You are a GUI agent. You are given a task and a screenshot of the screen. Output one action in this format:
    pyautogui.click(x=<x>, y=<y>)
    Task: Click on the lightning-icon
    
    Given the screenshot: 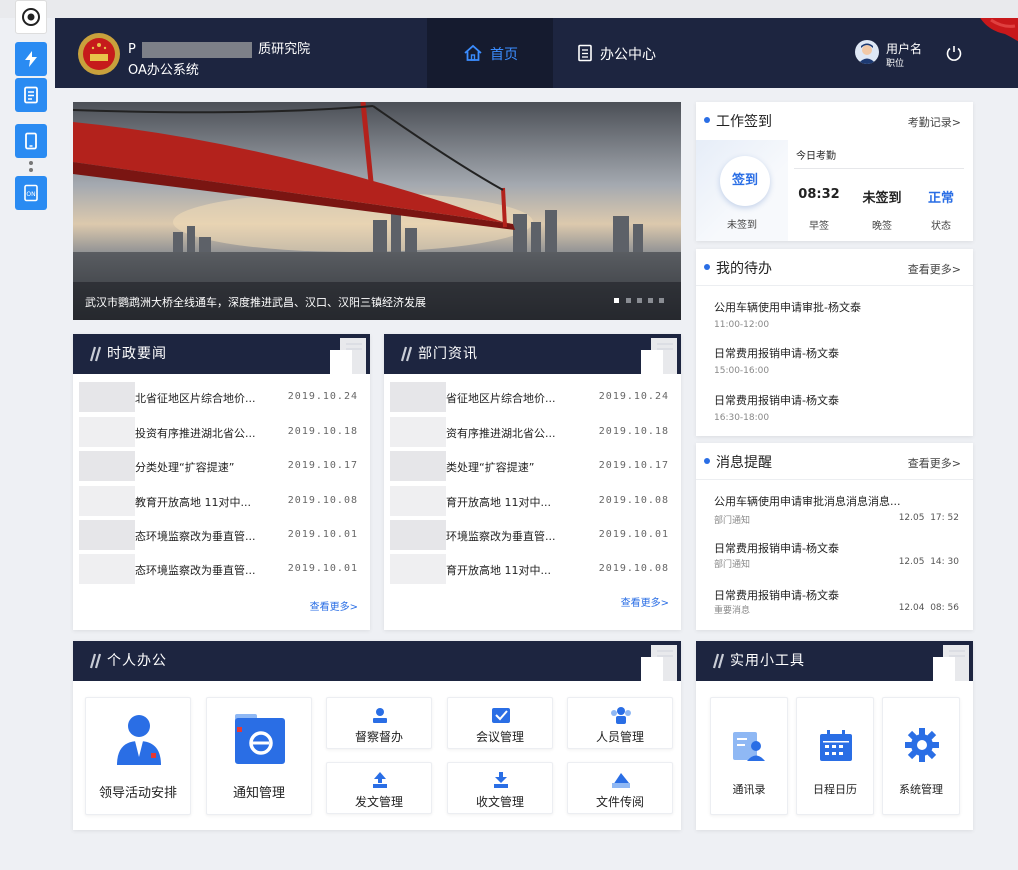 What is the action you would take?
    pyautogui.click(x=31, y=59)
    